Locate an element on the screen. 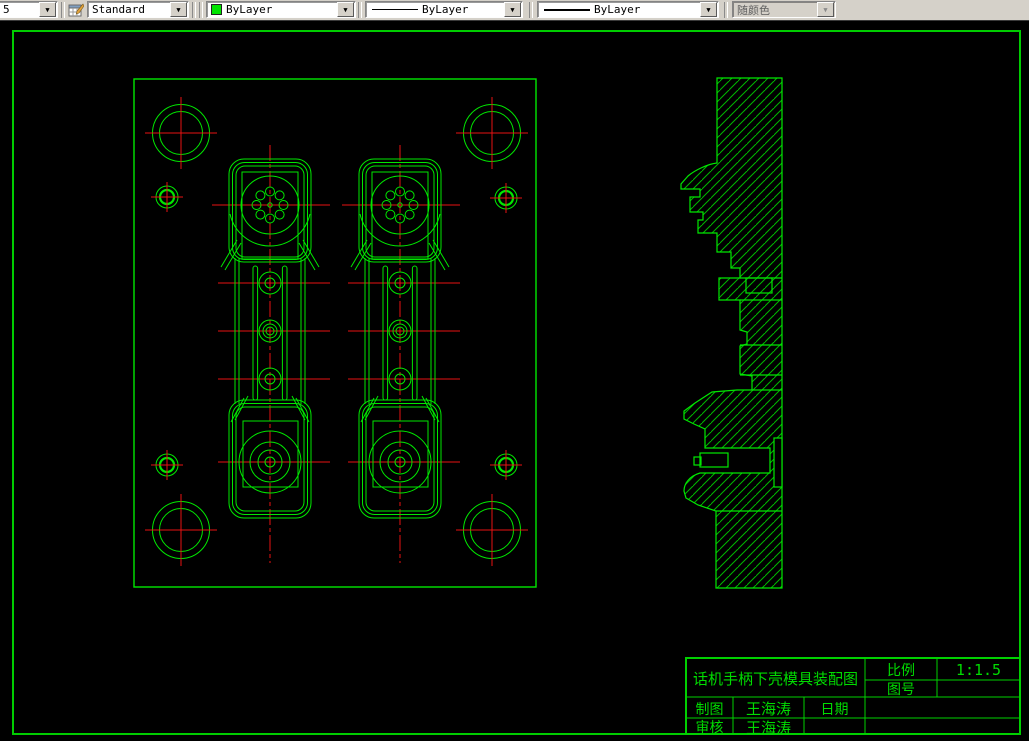  section-view is located at coordinates (731, 333).